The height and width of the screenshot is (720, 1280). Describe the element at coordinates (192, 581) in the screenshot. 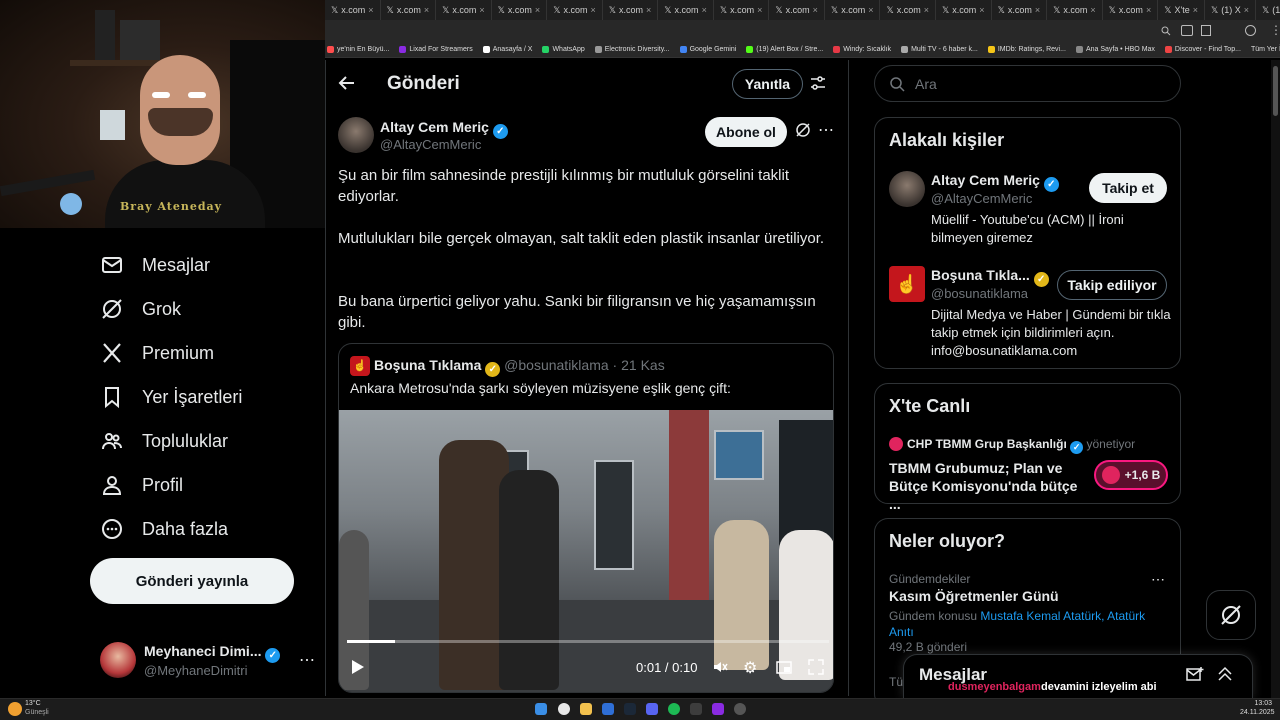

I see `post-button: Gönderi yayınla` at that location.